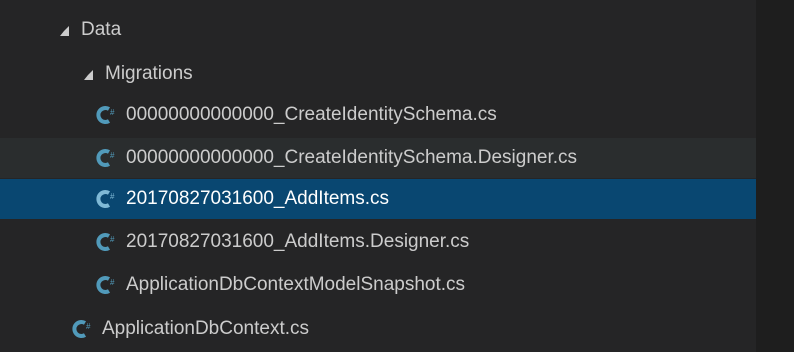 This screenshot has width=794, height=352. Describe the element at coordinates (101, 29) in the screenshot. I see `folder-label: Data` at that location.